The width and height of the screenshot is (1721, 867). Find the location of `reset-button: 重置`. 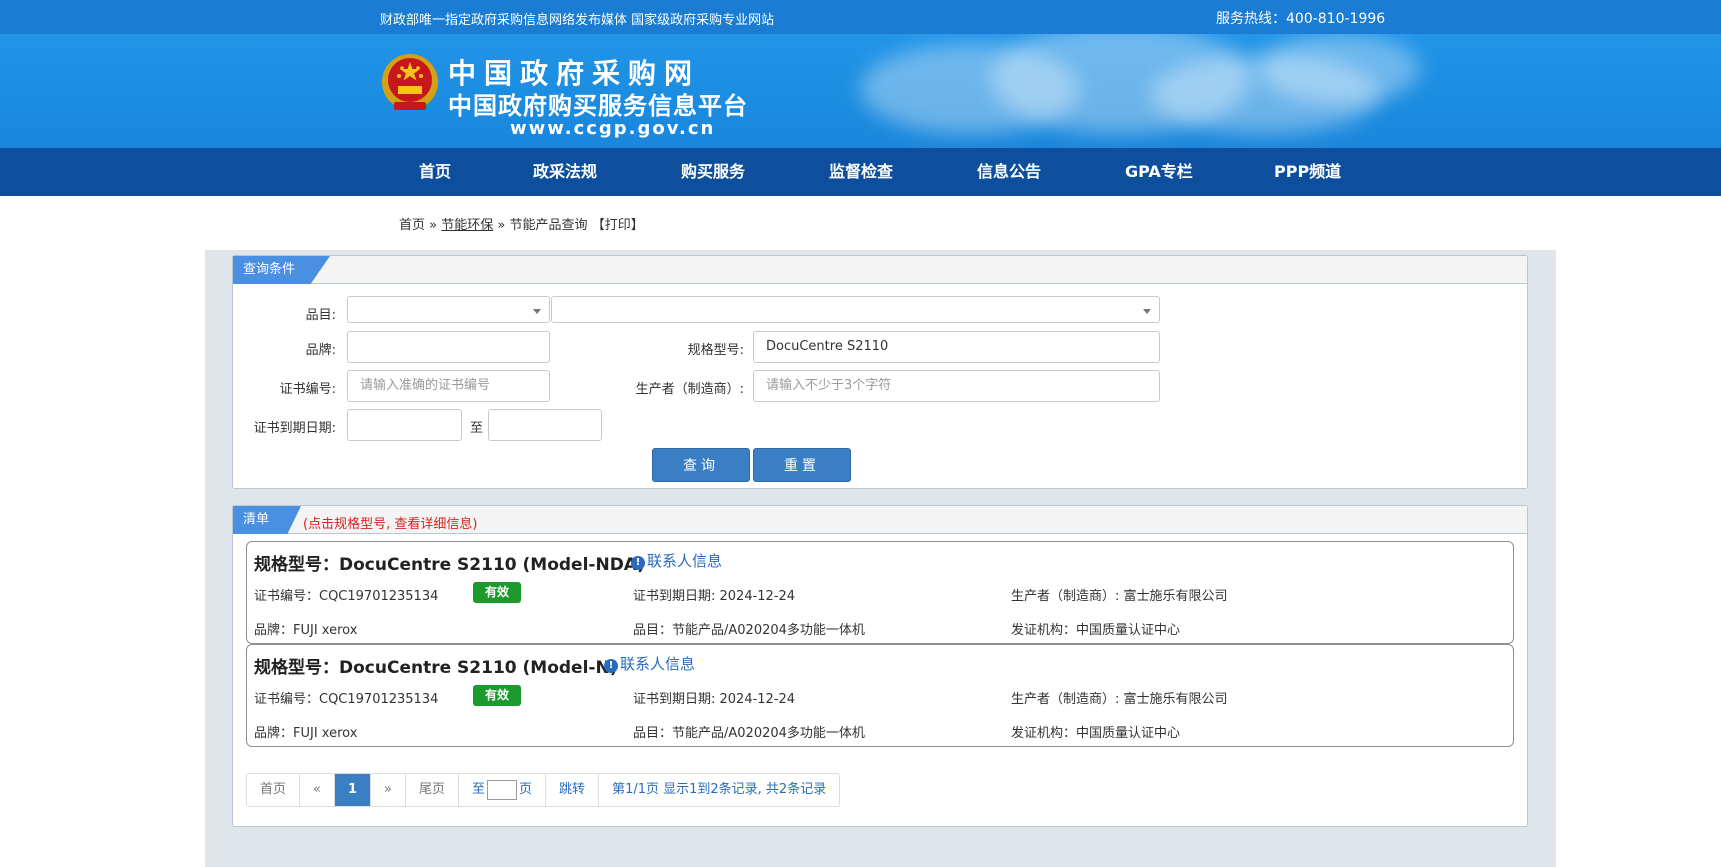

reset-button: 重置 is located at coordinates (802, 465).